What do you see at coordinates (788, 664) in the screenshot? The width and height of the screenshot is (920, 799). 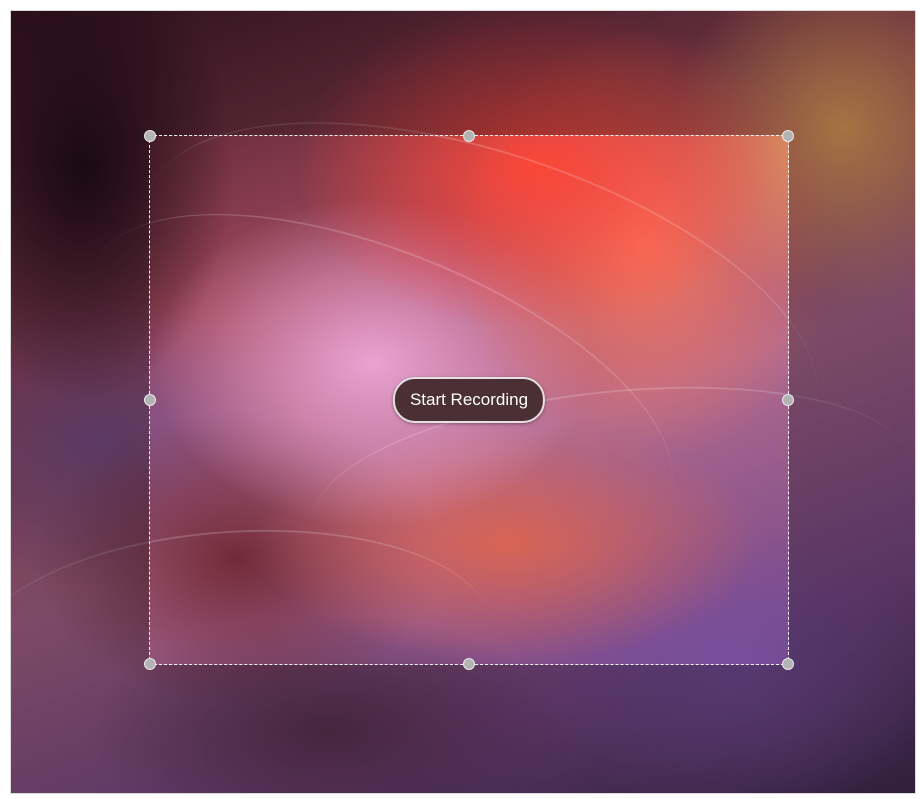 I see `resize-handle-bottom-right` at bounding box center [788, 664].